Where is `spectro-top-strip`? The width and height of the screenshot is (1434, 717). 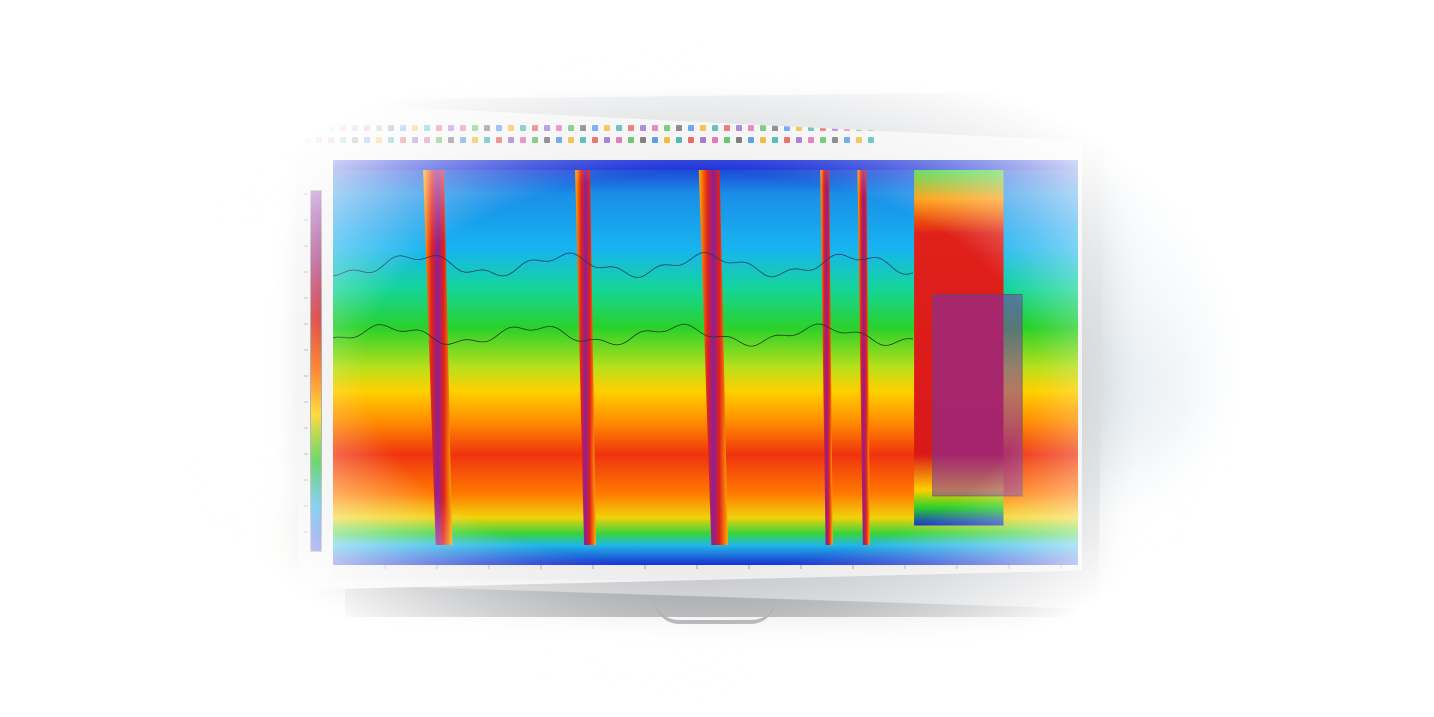 spectro-top-strip is located at coordinates (705, 165).